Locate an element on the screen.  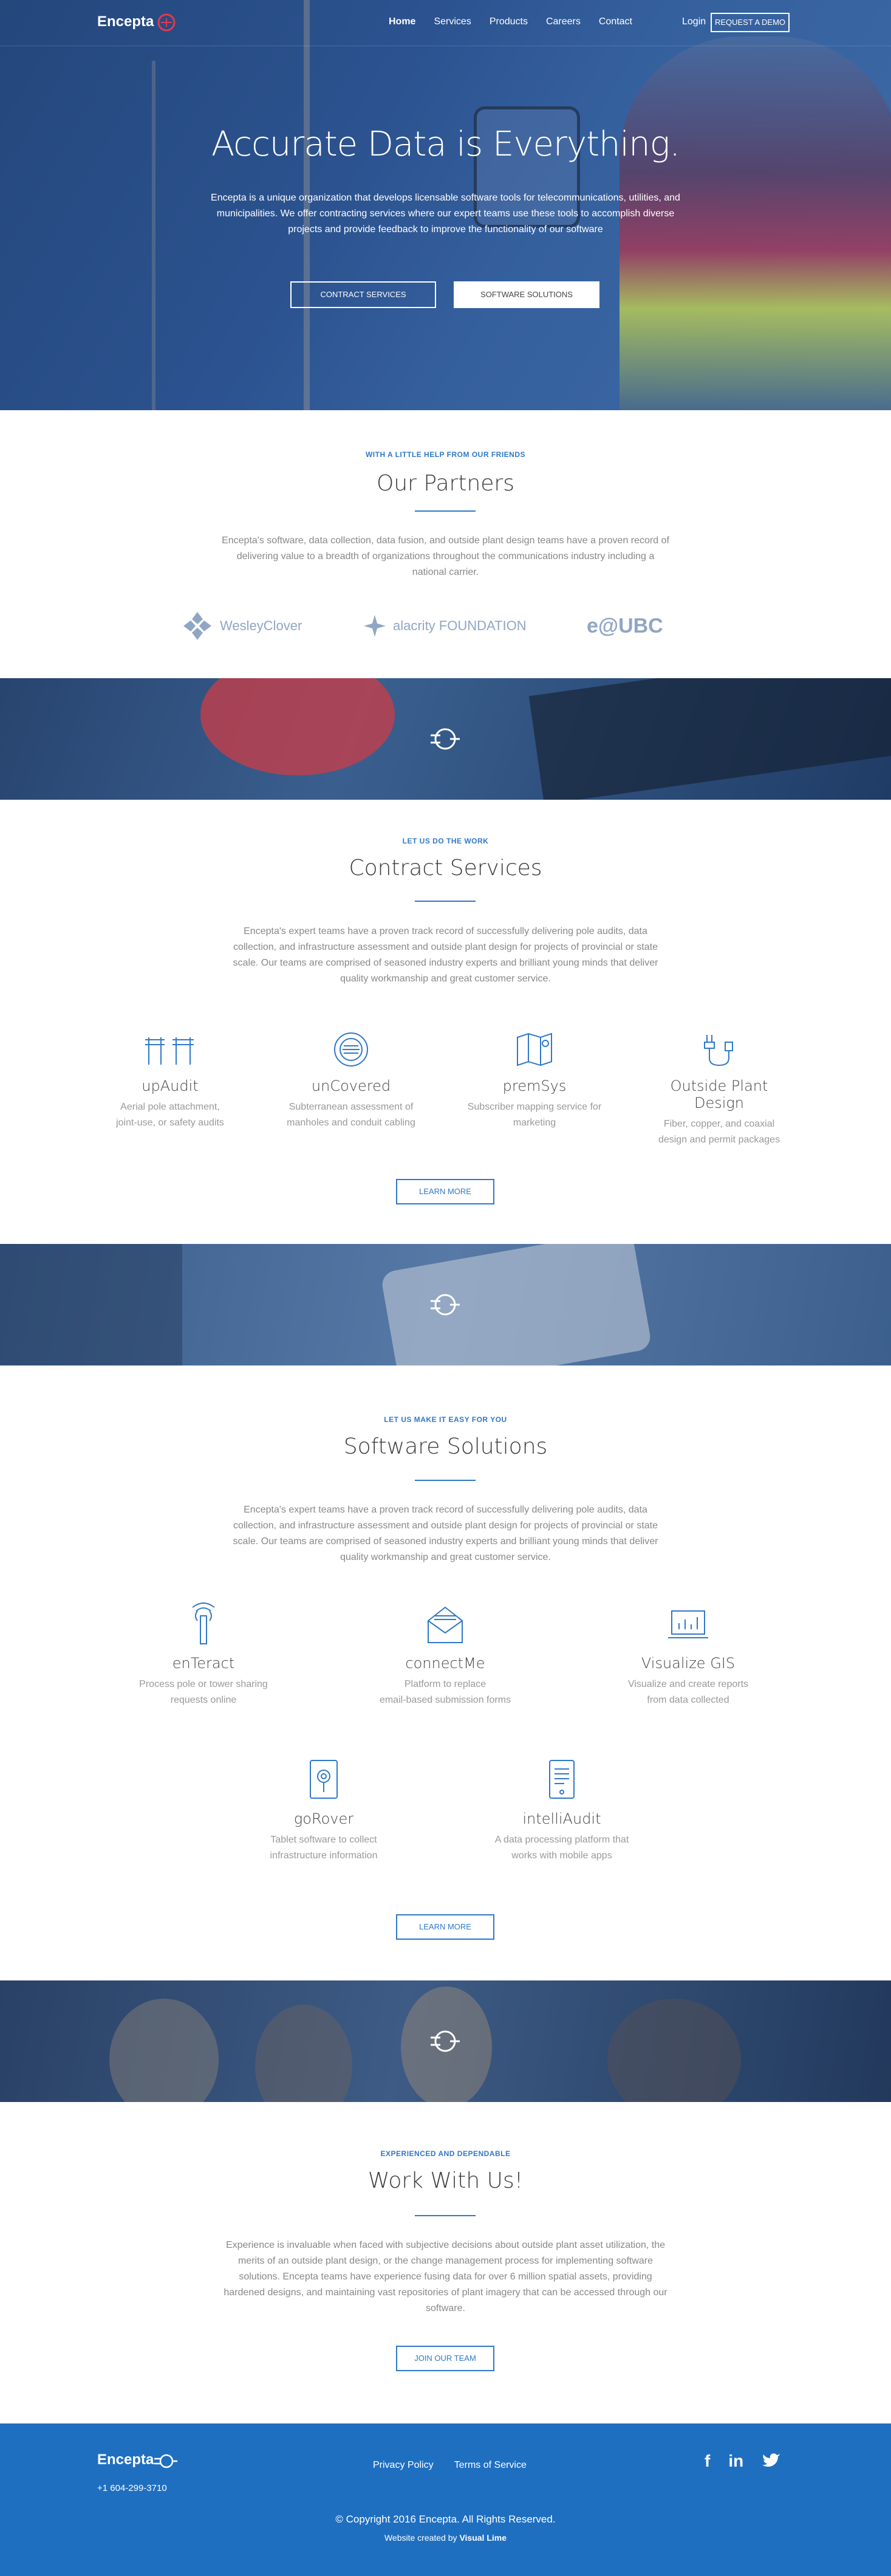
partners-title: Our Partners is located at coordinates (446, 483).